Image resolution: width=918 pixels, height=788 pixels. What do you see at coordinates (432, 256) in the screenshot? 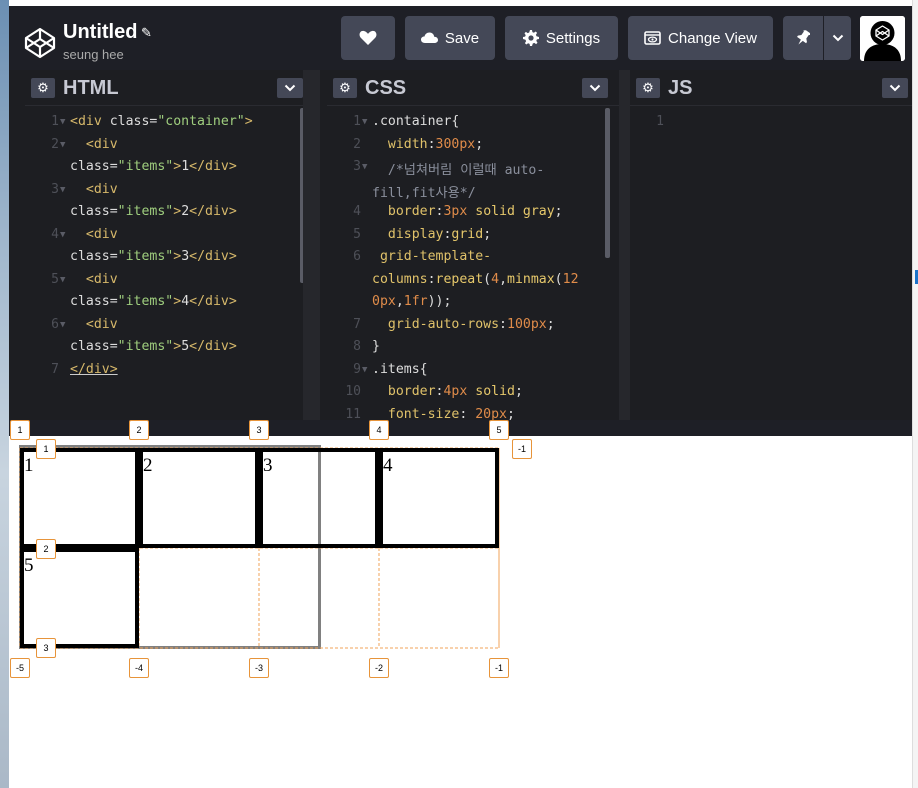
I see `code-line: grid-template-` at bounding box center [432, 256].